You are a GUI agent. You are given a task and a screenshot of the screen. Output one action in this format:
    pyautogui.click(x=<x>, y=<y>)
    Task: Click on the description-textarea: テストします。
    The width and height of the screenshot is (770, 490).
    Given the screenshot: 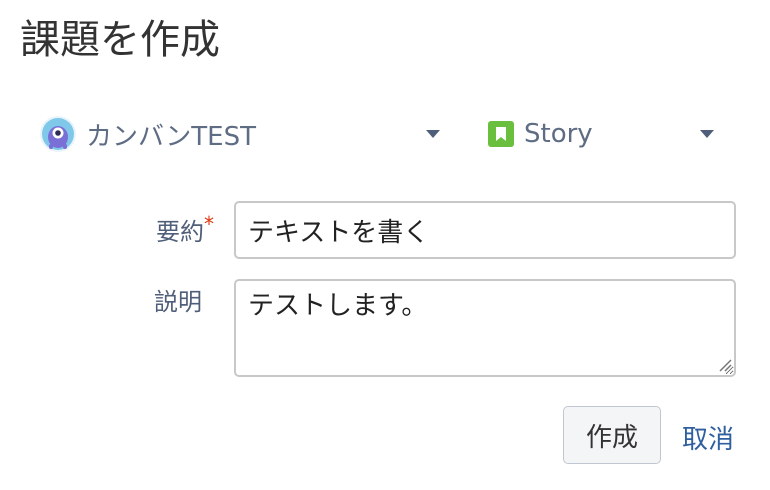 What is the action you would take?
    pyautogui.click(x=485, y=328)
    